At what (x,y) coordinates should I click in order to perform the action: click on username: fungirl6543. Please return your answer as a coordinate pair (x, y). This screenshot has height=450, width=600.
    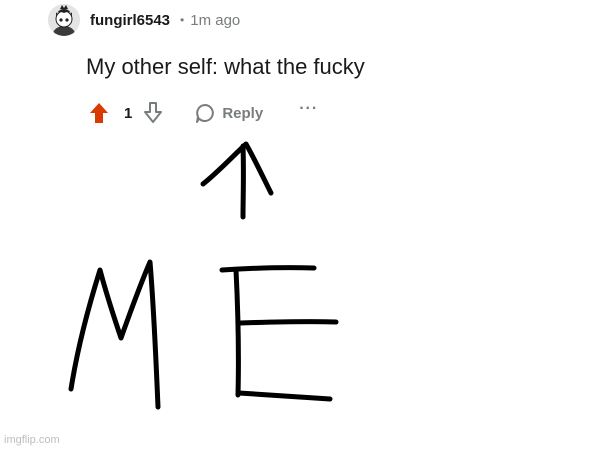
    Looking at the image, I should click on (130, 20).